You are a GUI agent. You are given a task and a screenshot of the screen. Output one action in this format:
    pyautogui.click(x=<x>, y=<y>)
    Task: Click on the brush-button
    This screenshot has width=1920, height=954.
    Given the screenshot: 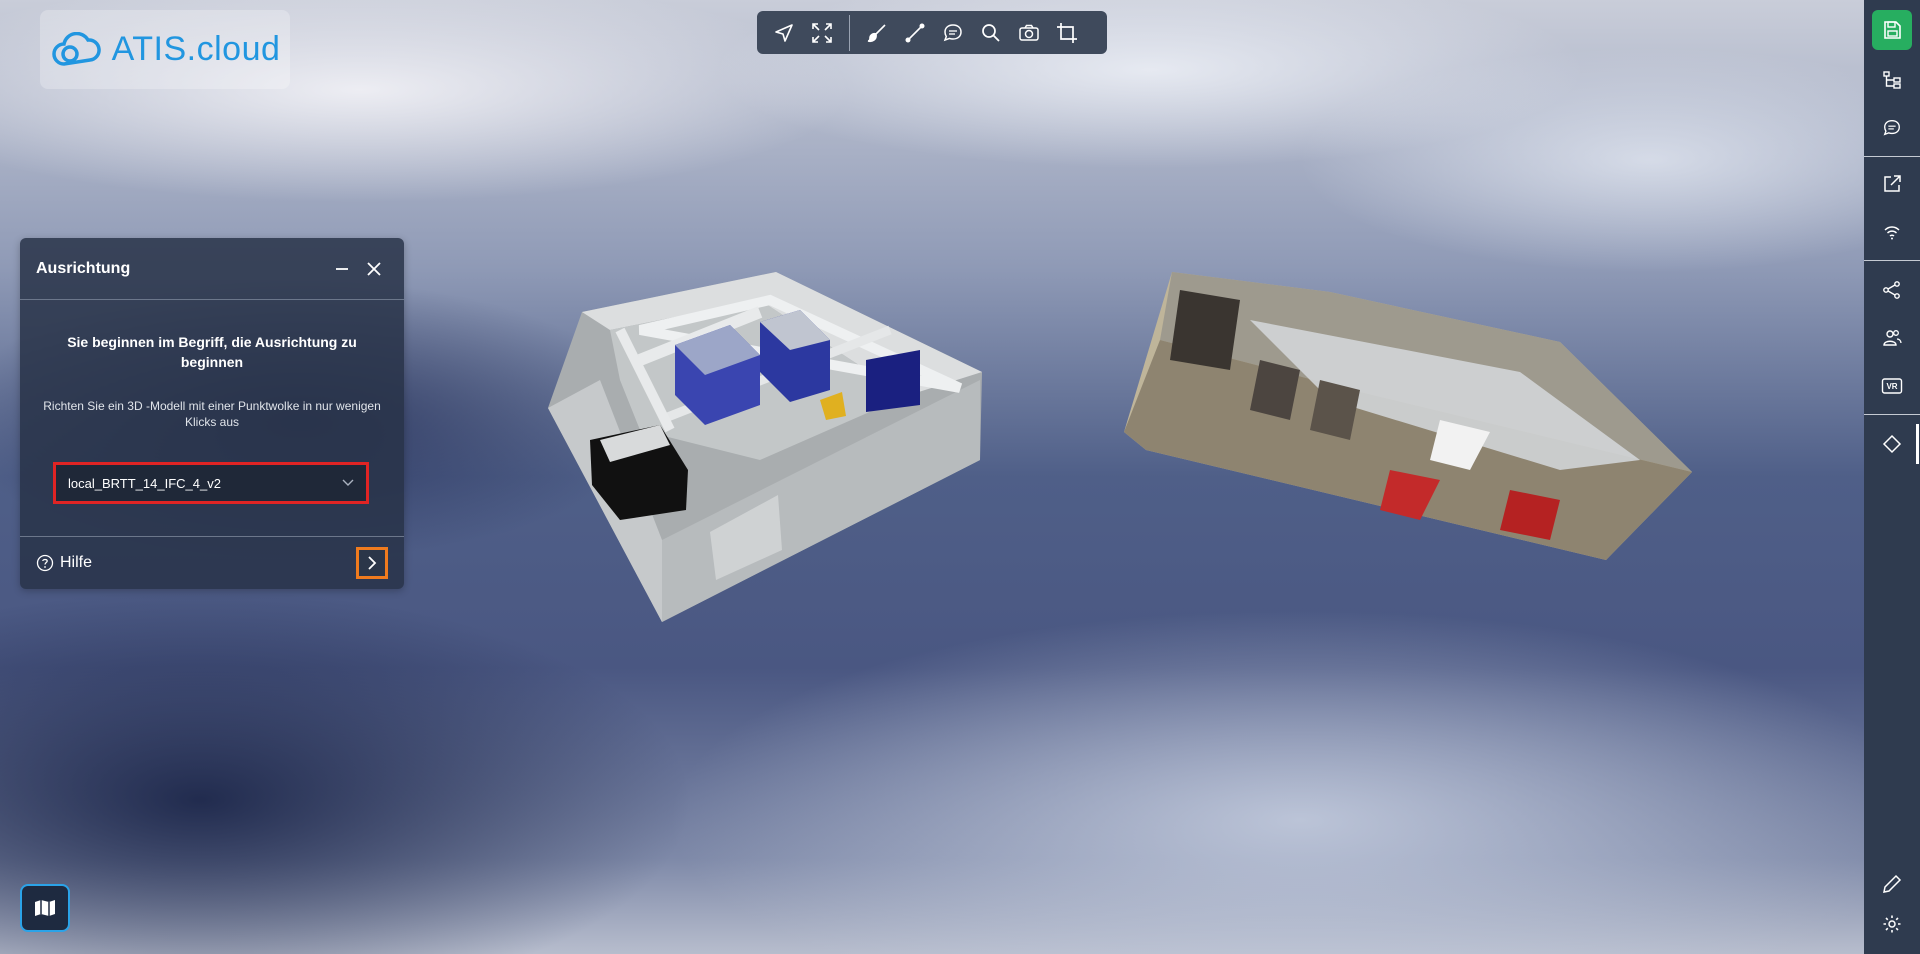 What is the action you would take?
    pyautogui.click(x=877, y=33)
    